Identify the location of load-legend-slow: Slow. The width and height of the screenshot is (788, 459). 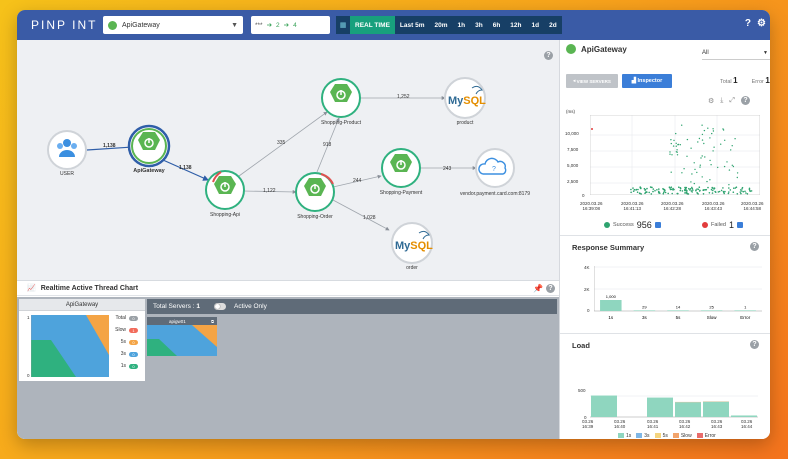
(682, 436).